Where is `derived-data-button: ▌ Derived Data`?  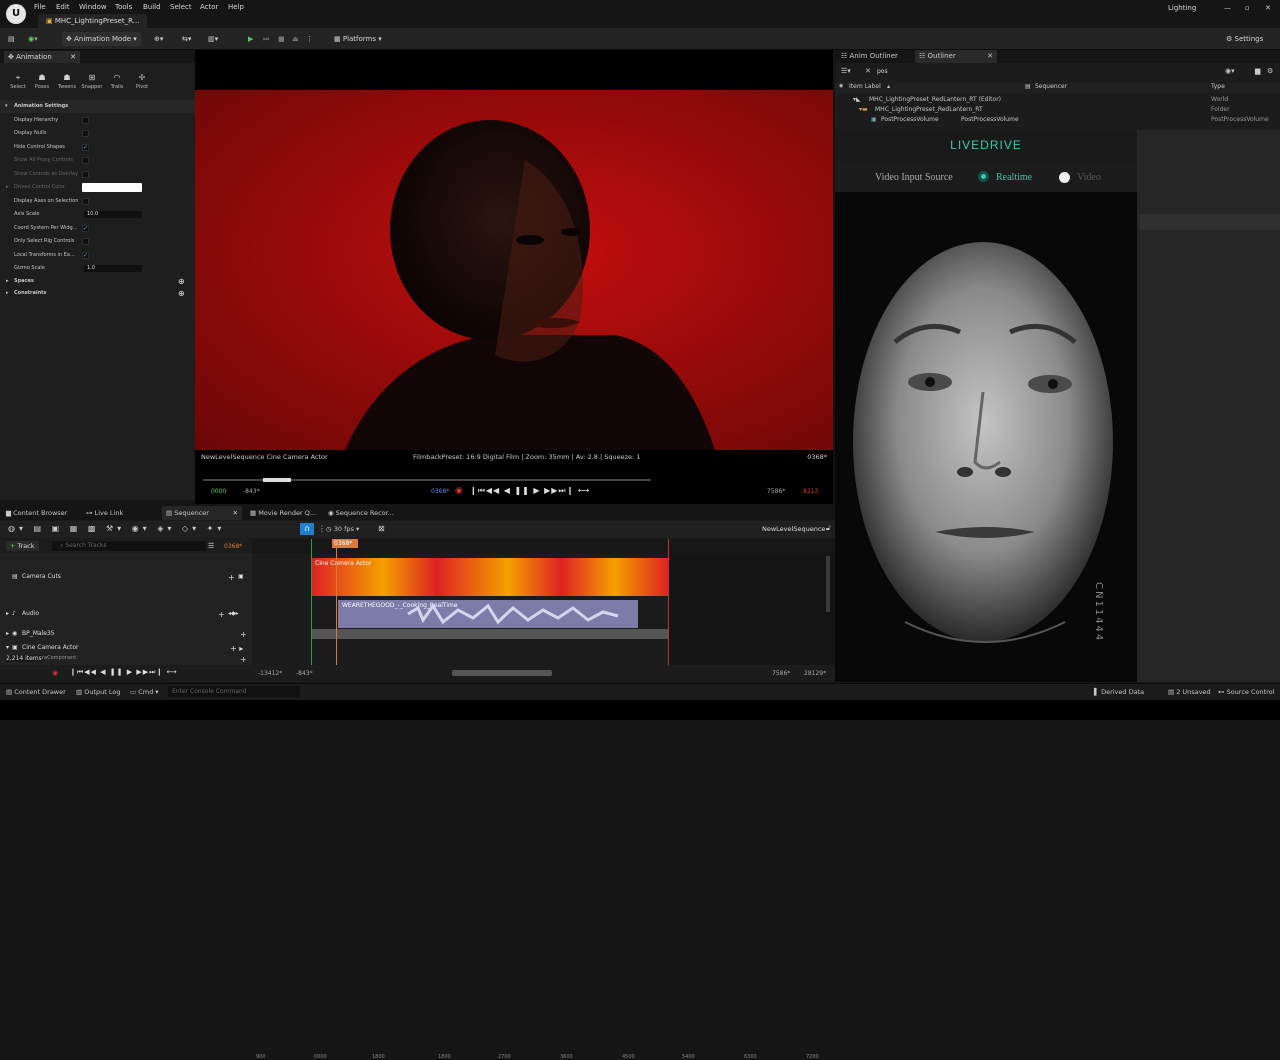 derived-data-button: ▌ Derived Data is located at coordinates (1119, 692).